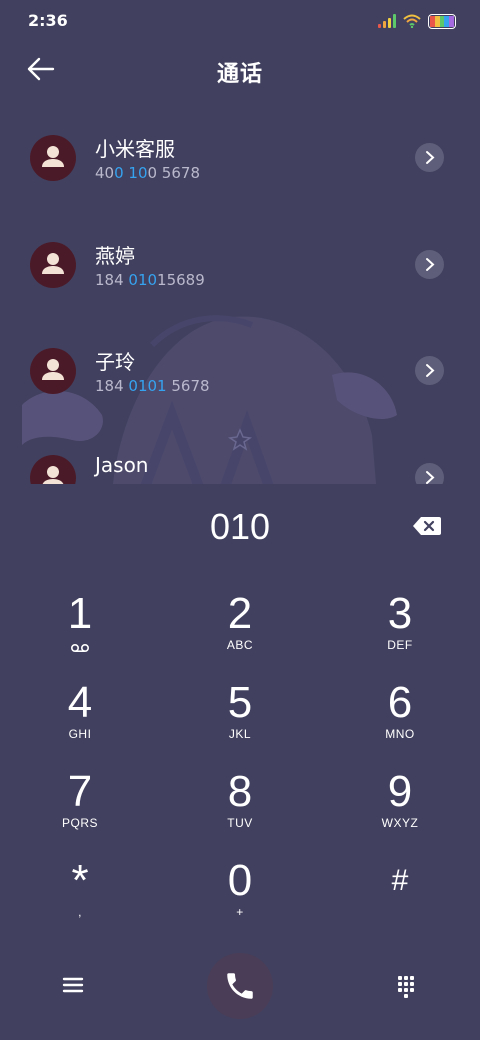 This screenshot has height=1040, width=480. I want to click on key-digit: 1, so click(80, 613).